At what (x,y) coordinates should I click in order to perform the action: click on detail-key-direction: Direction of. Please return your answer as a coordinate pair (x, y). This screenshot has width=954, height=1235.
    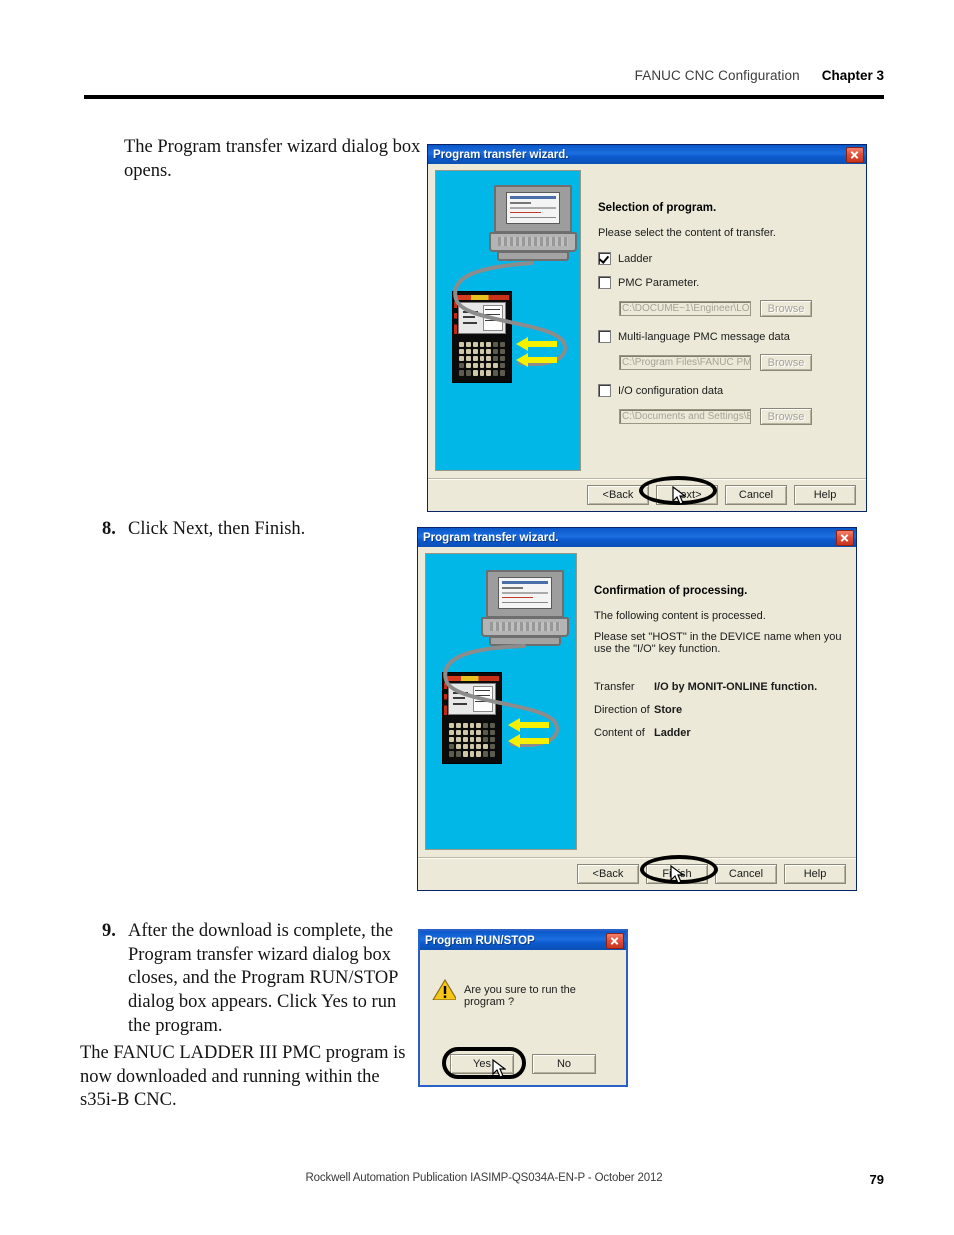
    Looking at the image, I should click on (622, 710).